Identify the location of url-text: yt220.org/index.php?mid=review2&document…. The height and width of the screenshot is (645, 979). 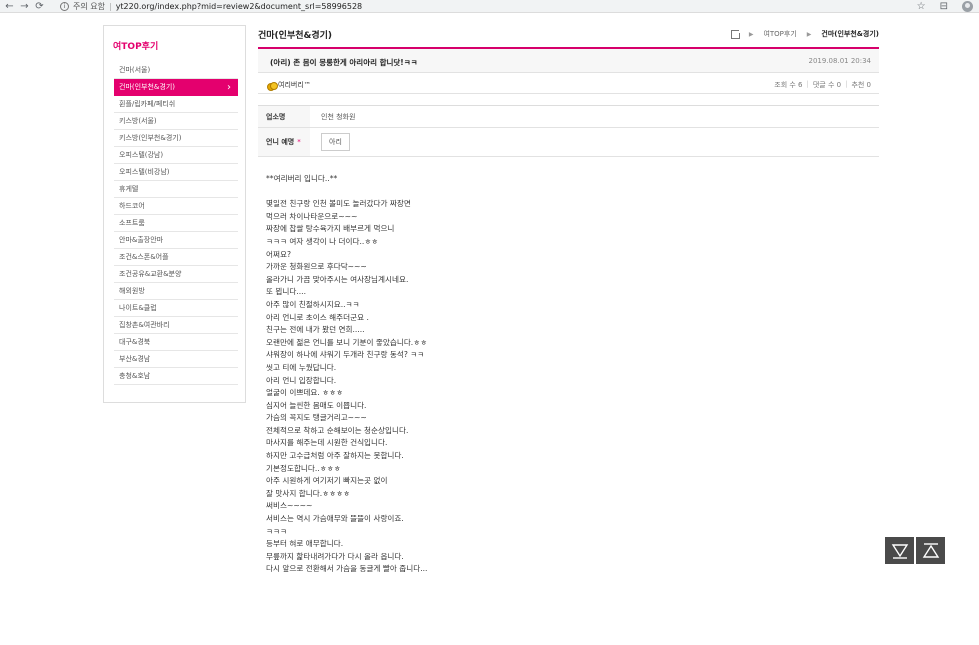
(239, 6).